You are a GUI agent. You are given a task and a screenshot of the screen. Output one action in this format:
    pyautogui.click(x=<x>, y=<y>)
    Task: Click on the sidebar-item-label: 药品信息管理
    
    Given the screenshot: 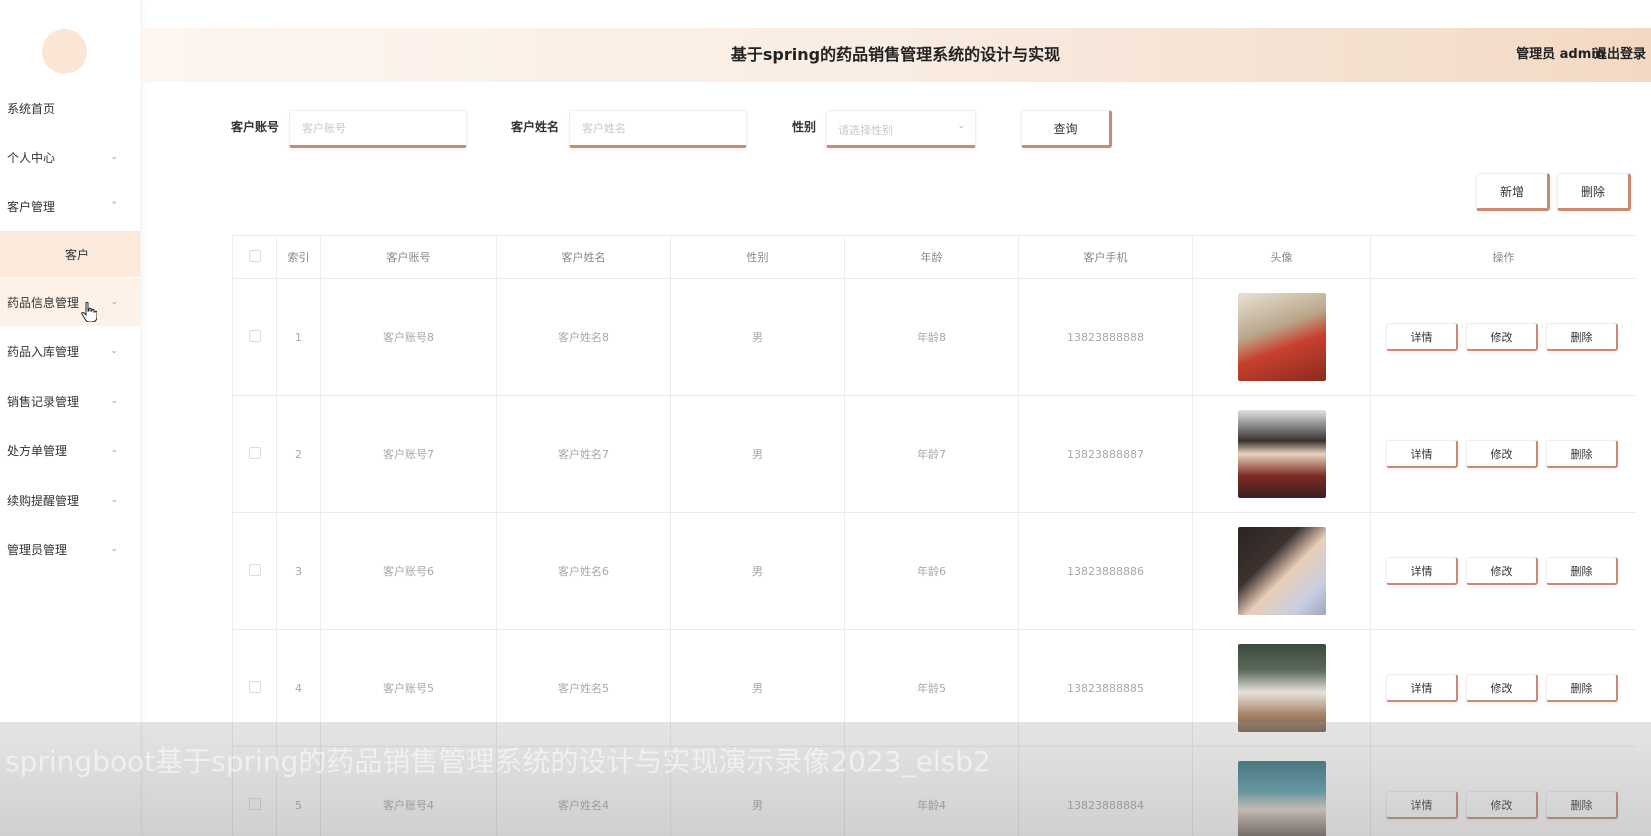 What is the action you would take?
    pyautogui.click(x=43, y=302)
    